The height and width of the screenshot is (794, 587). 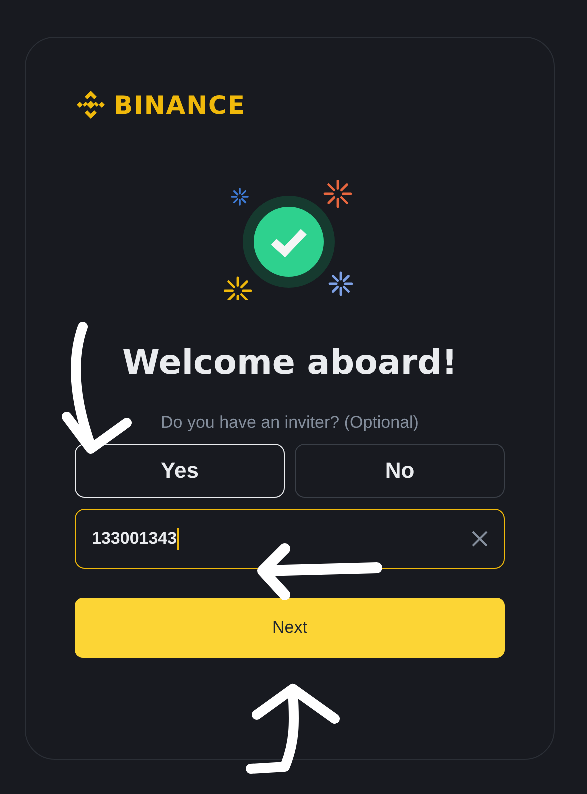 I want to click on clear-icon, so click(x=480, y=539).